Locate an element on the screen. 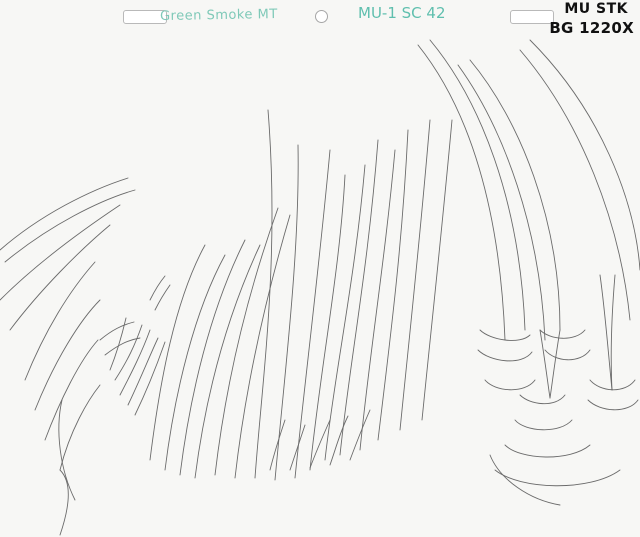  production-title-note: Green Smoke MT is located at coordinates (218, 15).